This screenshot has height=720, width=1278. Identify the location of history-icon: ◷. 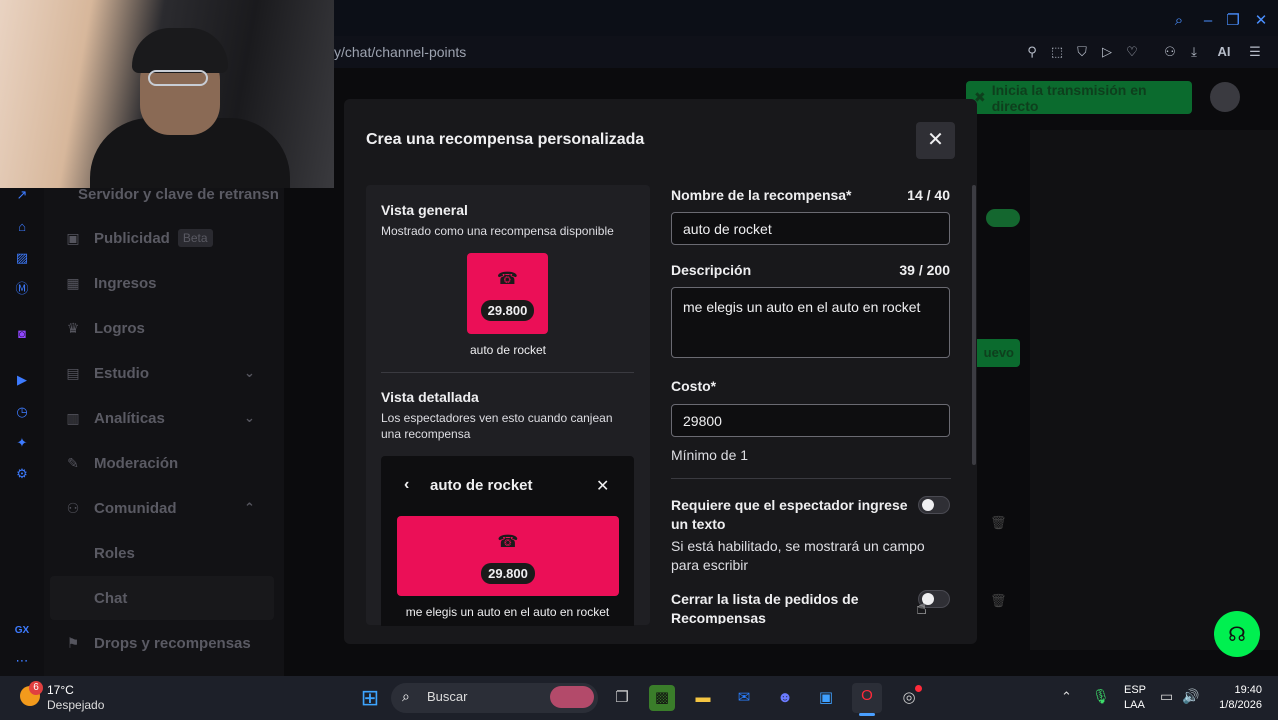
(22, 412).